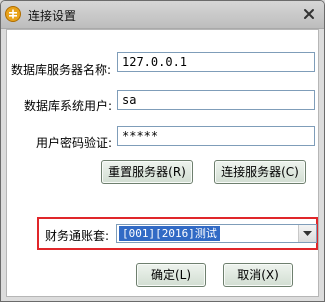 The height and width of the screenshot is (302, 325). What do you see at coordinates (74, 143) in the screenshot?
I see `password-label: 用户密码验证:` at bounding box center [74, 143].